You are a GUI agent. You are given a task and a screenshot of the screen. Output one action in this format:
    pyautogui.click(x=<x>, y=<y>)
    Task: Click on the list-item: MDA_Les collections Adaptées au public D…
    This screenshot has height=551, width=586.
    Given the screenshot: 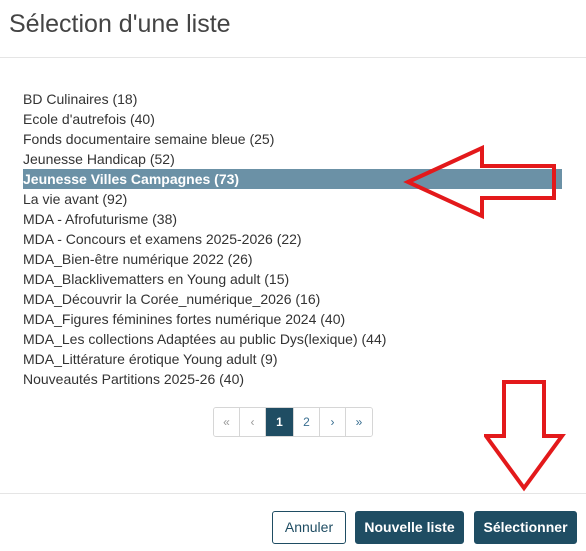 What is the action you would take?
    pyautogui.click(x=292, y=339)
    